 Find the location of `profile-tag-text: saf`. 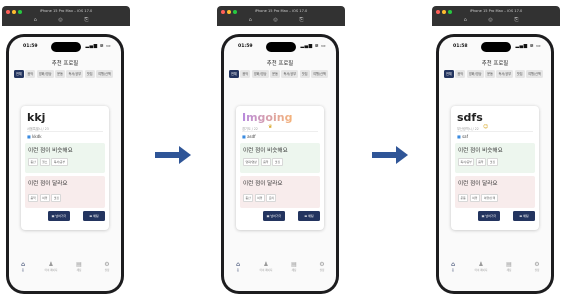

profile-tag-text: saf is located at coordinates (465, 136).